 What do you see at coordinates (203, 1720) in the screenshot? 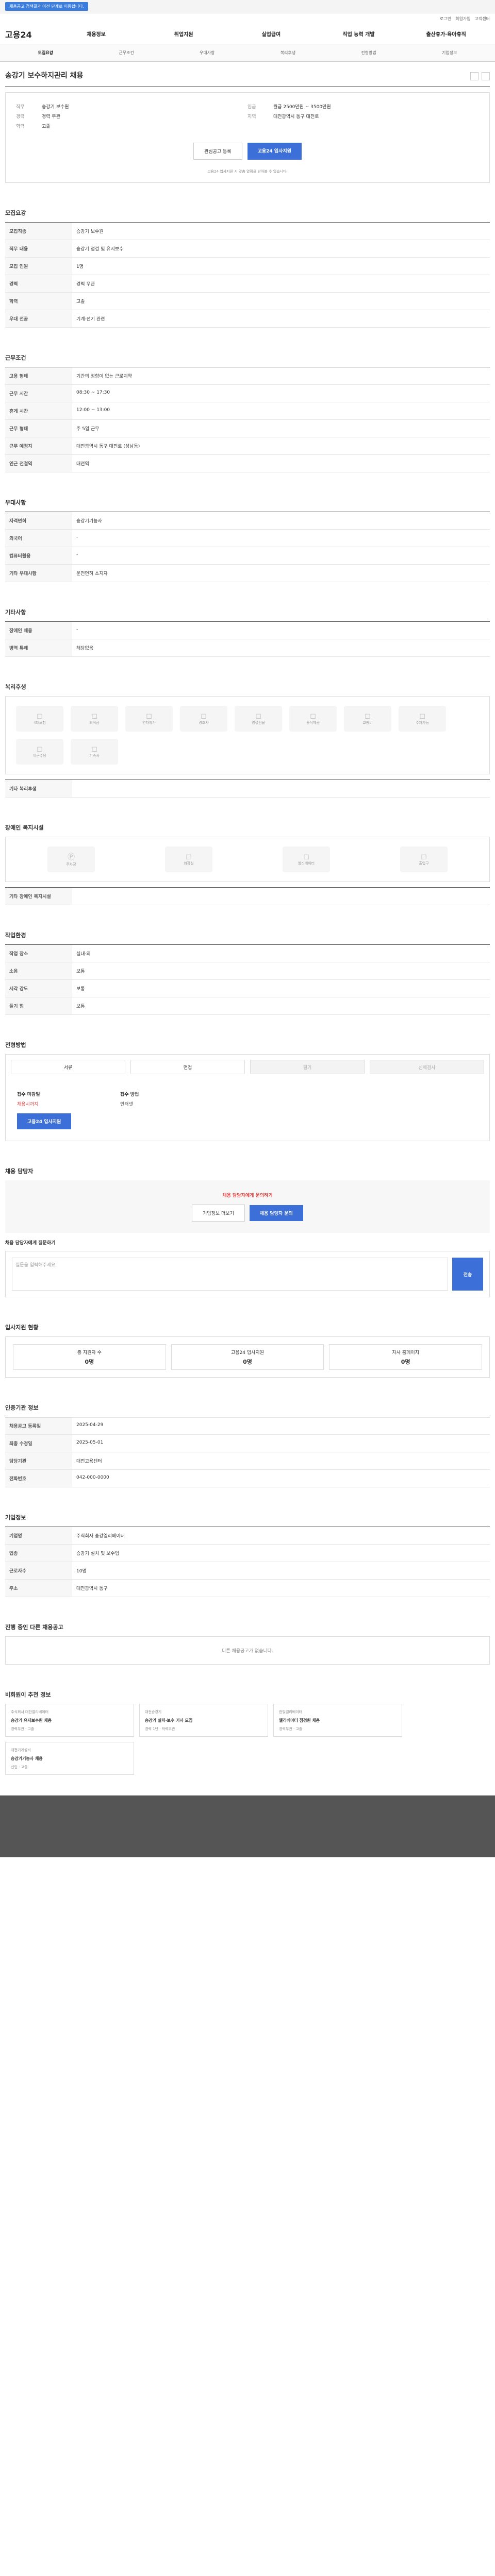
I see `recommend-card: 대전승강기승강기 설치·보수 기사 모집경력 1년 · 학력무관` at bounding box center [203, 1720].